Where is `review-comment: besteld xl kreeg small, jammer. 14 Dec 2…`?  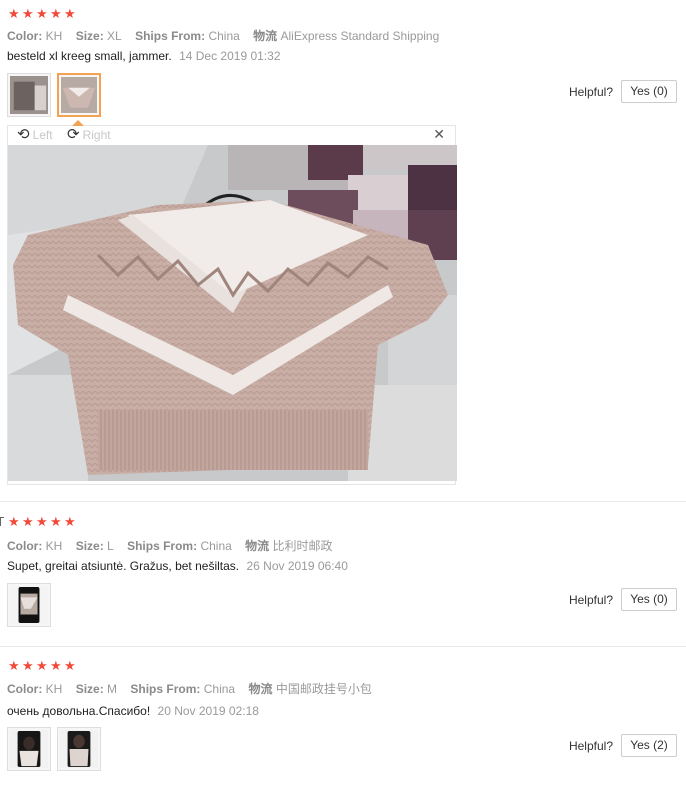 review-comment: besteld xl kreeg small, jammer. 14 Dec 2… is located at coordinates (144, 56).